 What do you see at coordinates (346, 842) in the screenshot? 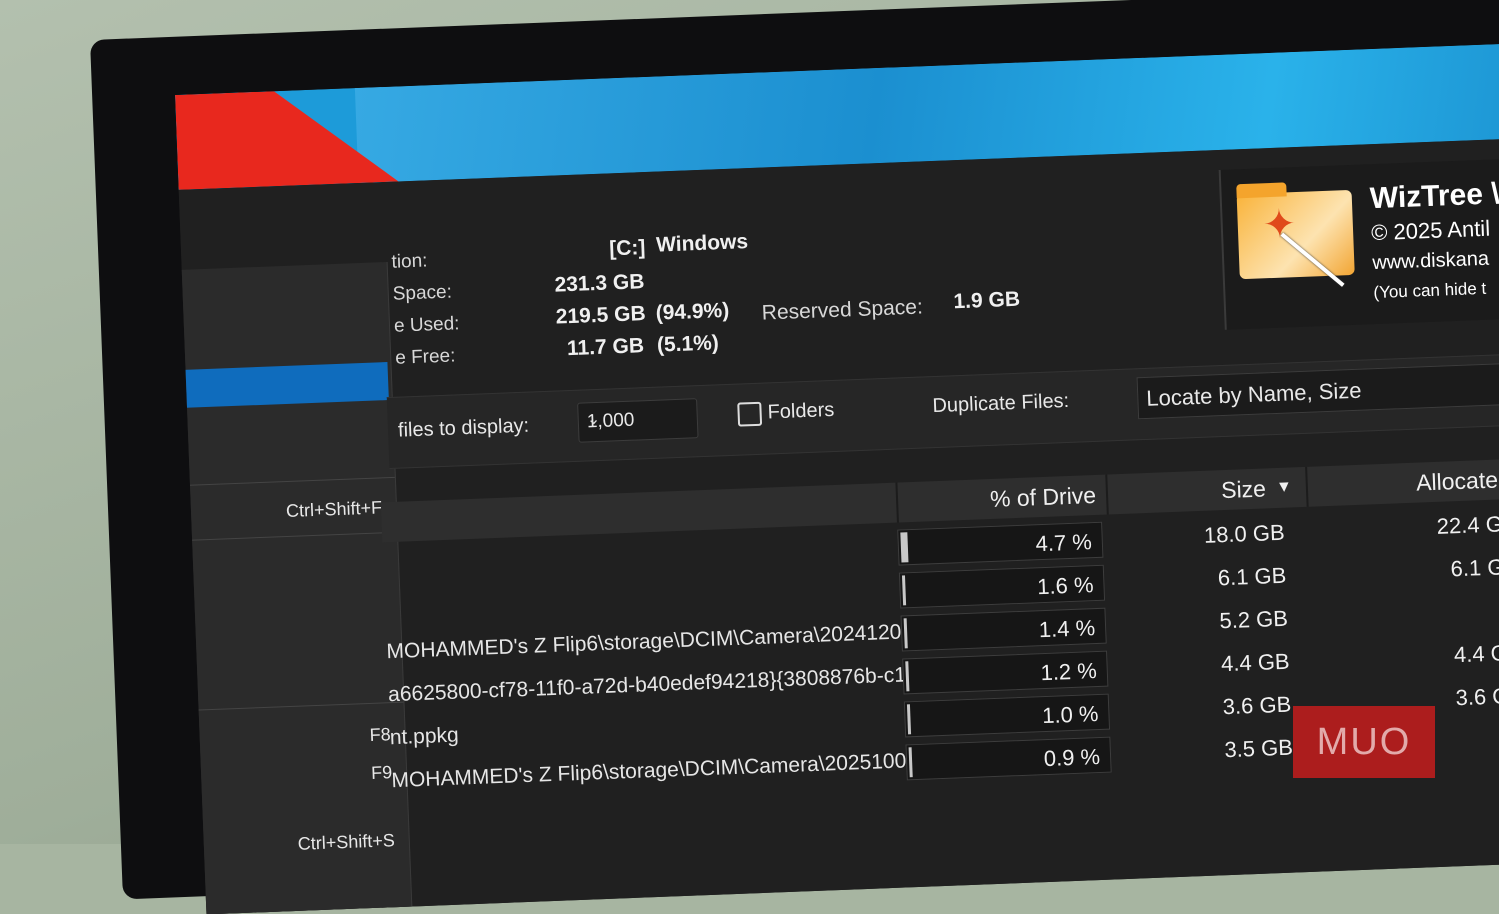
I see `menu-shortcut-ctrl-shift-s: Ctrl+Shift+S` at bounding box center [346, 842].